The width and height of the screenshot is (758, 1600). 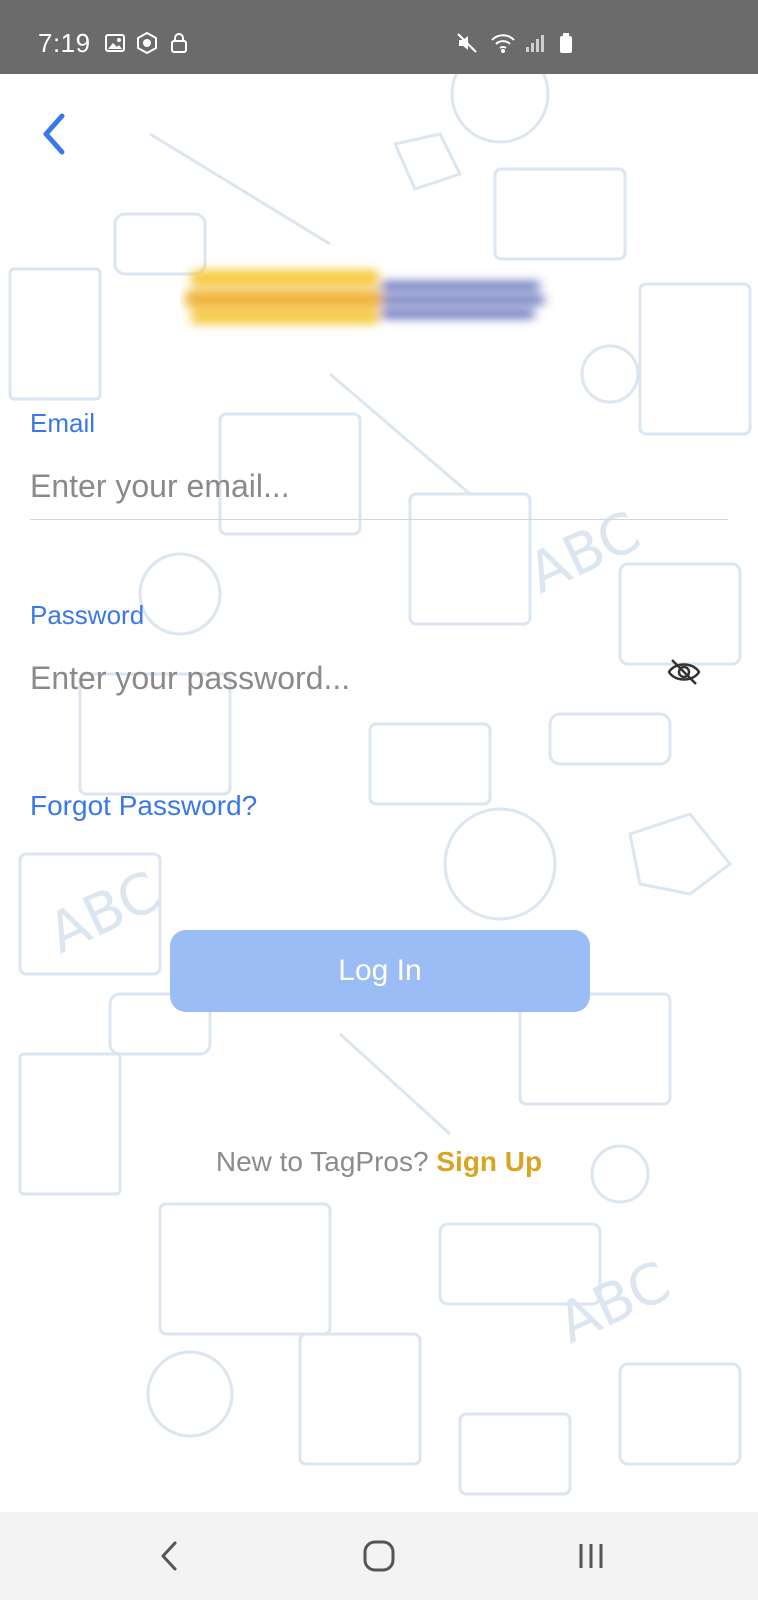 I want to click on email-field, so click(x=379, y=486).